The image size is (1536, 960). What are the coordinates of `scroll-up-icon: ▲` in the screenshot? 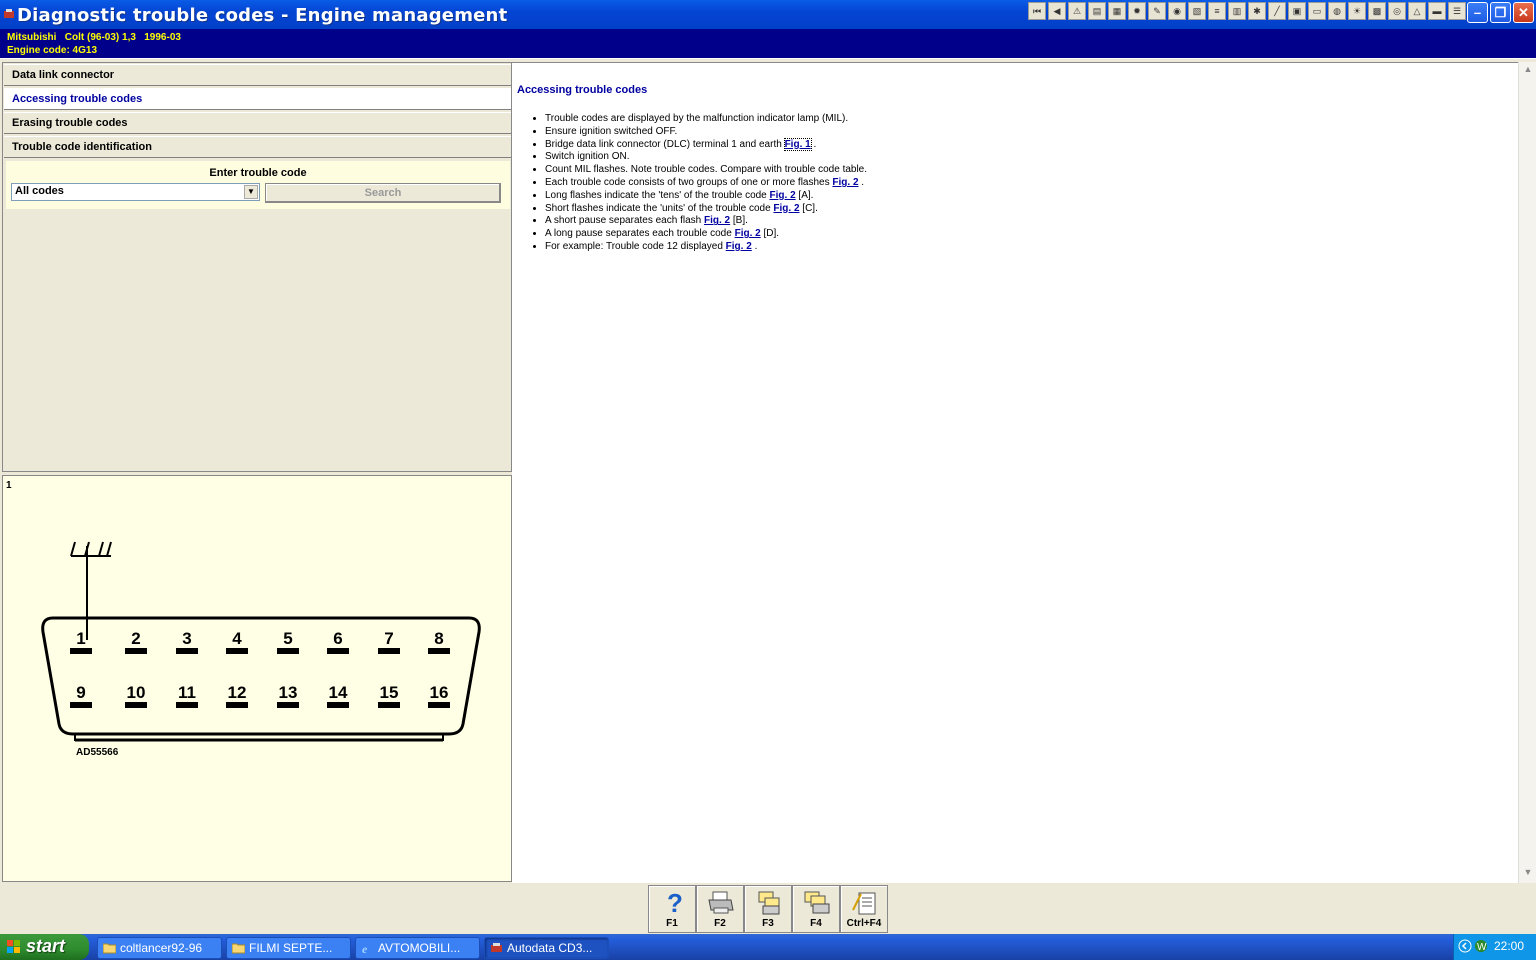 It's located at (1528, 71).